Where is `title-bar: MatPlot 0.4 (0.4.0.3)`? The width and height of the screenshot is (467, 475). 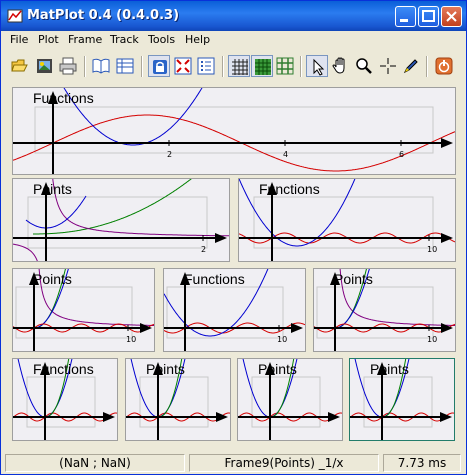 title-bar: MatPlot 0.4 (0.4.0.3) is located at coordinates (233, 16).